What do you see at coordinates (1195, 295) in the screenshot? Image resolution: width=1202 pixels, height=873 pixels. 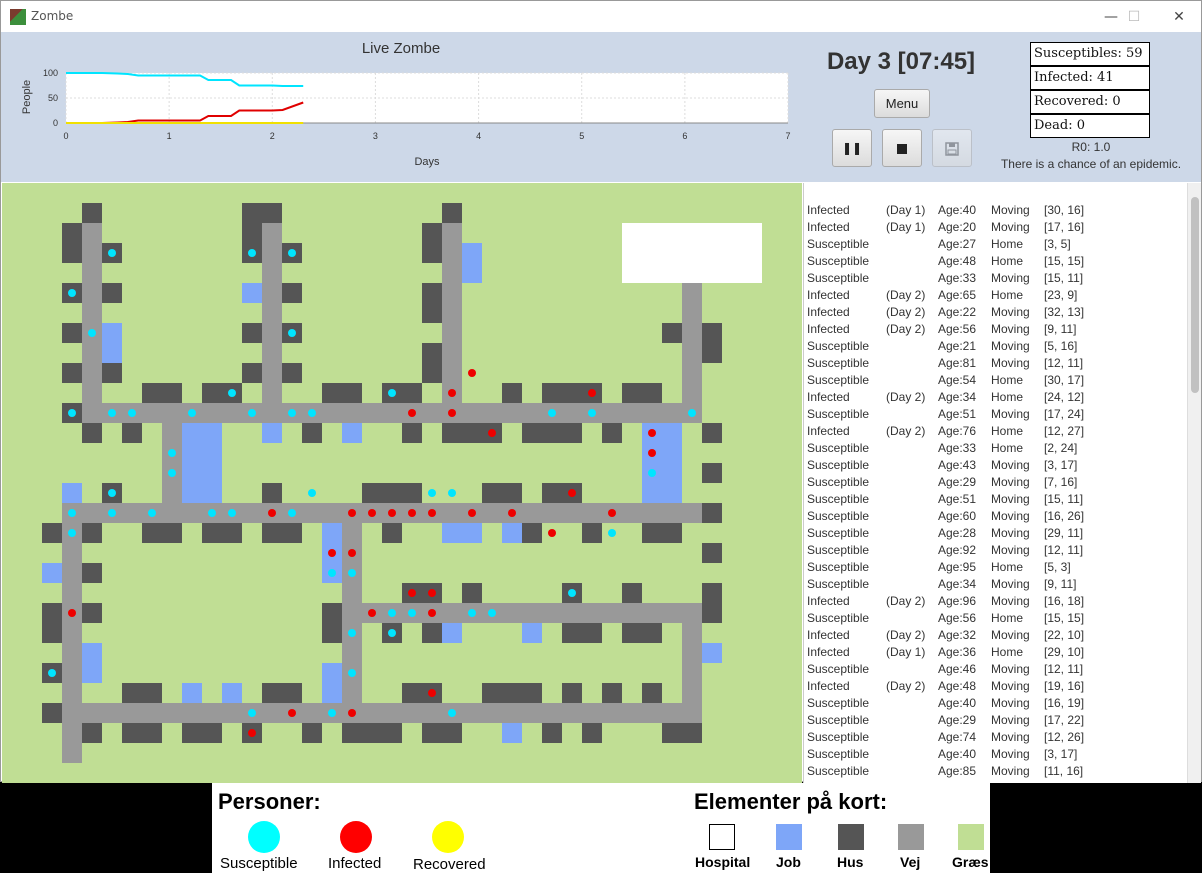 I see `scroll-thumb` at bounding box center [1195, 295].